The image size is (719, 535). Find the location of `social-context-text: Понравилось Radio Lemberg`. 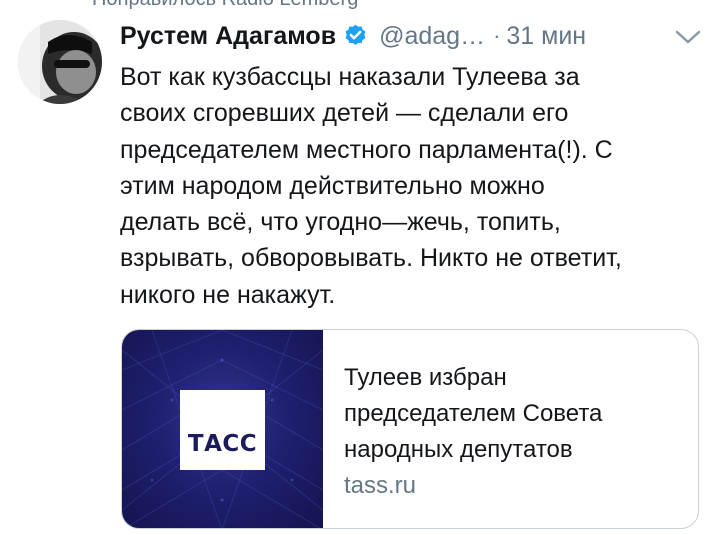

social-context-text: Понравилось Radio Lemberg is located at coordinates (225, 5).